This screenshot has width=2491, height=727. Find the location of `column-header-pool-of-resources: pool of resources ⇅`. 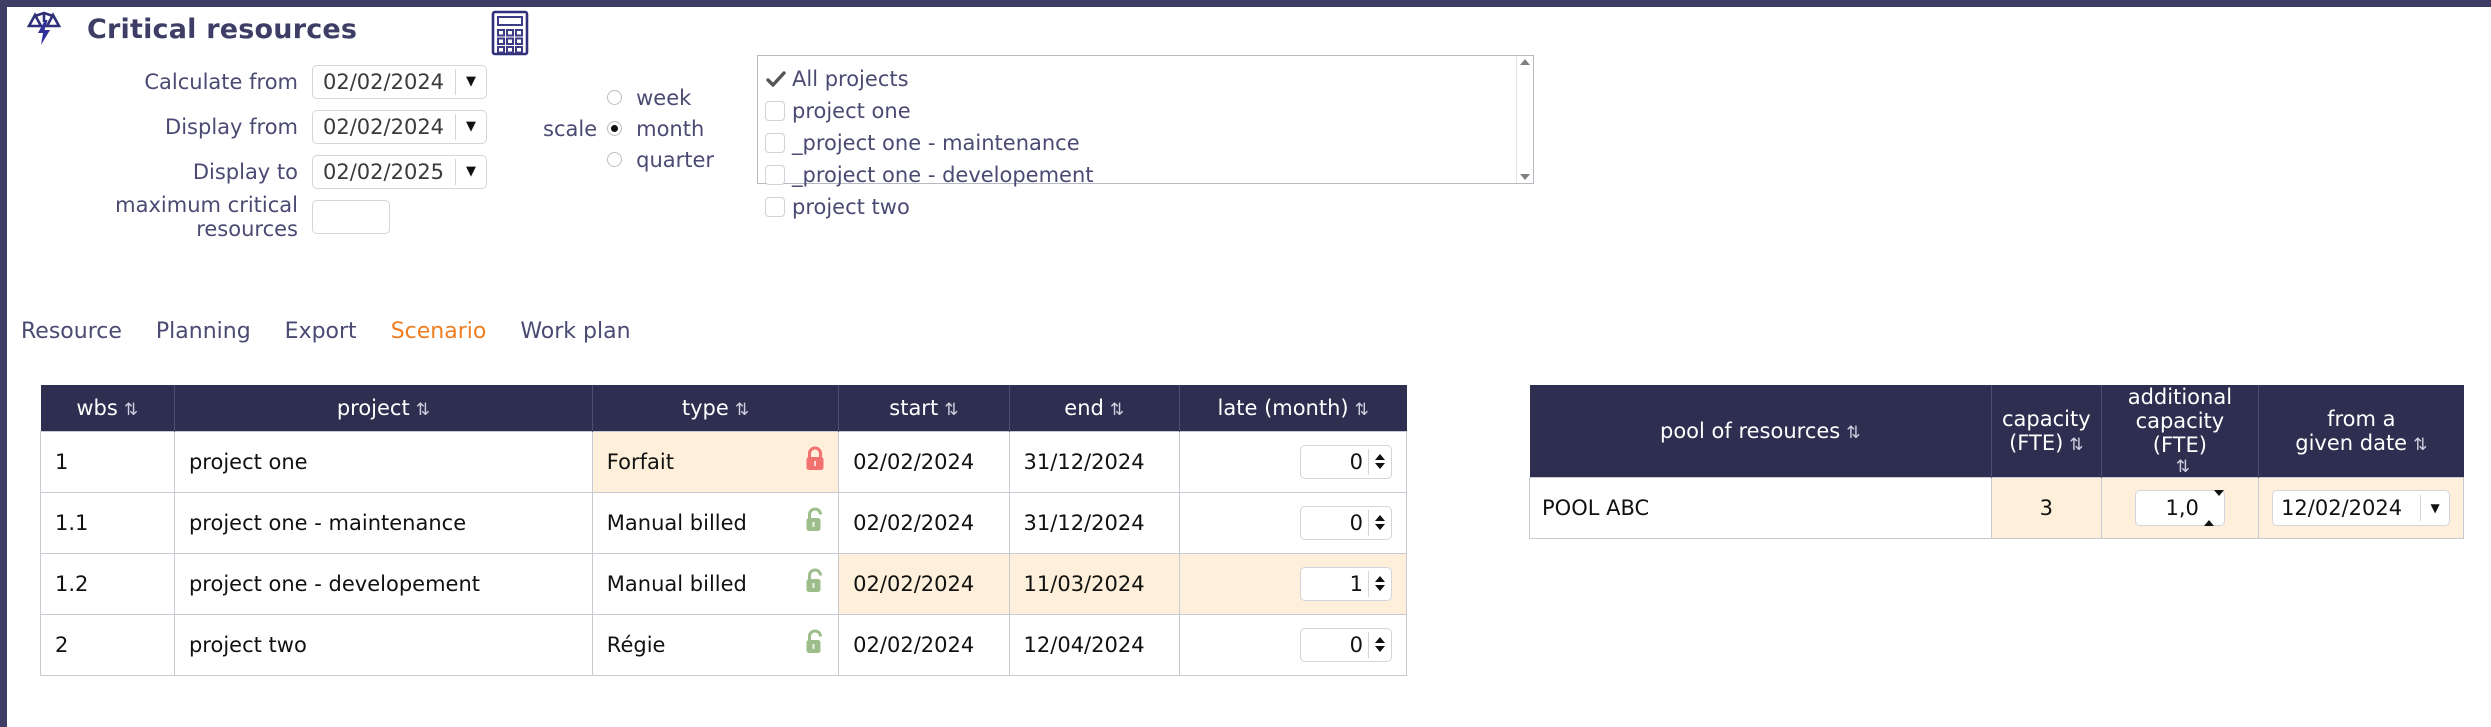

column-header-pool-of-resources: pool of resources ⇅ is located at coordinates (1760, 431).